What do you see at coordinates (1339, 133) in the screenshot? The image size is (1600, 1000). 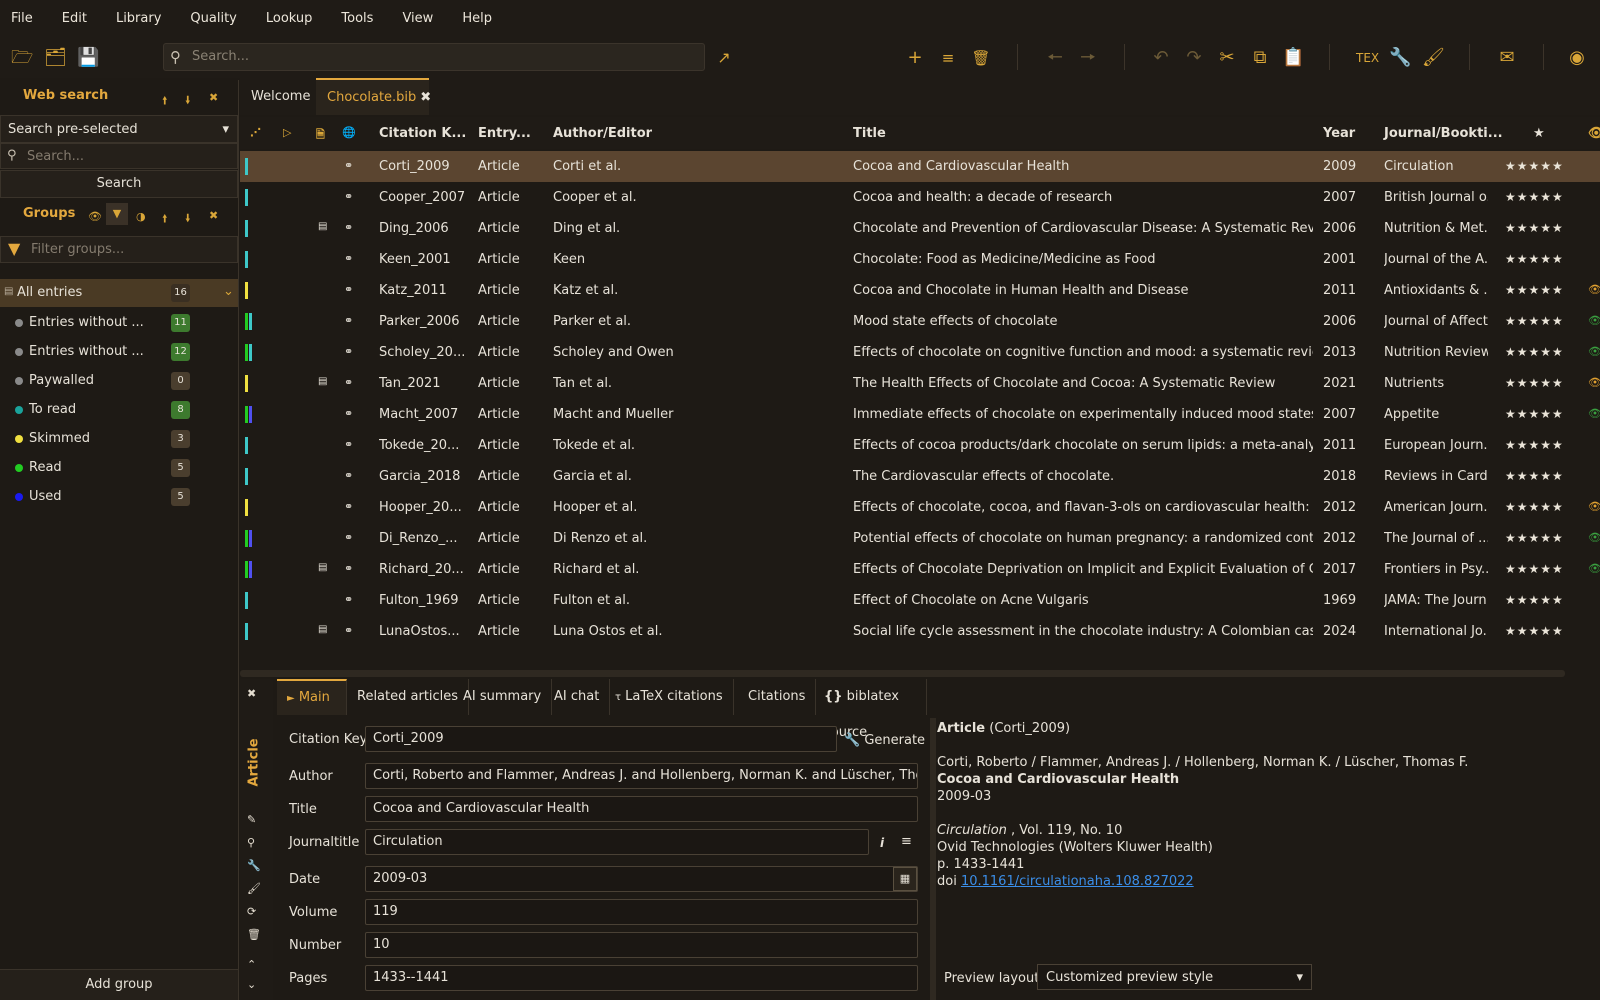 I see `column-year: Year` at bounding box center [1339, 133].